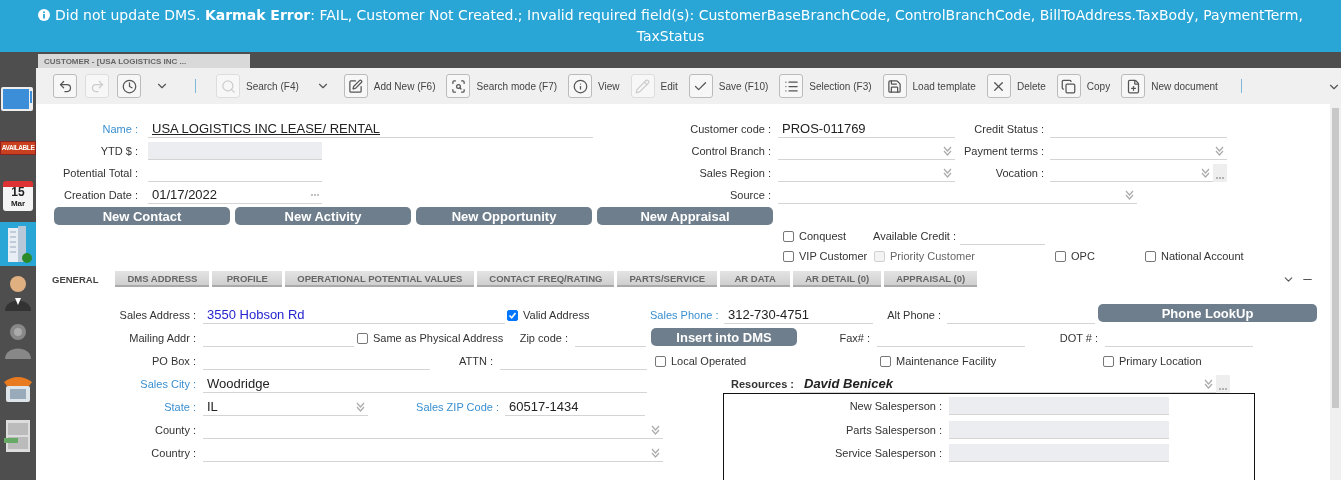  What do you see at coordinates (685, 316) in the screenshot?
I see `field-label: Sales Phone :` at bounding box center [685, 316].